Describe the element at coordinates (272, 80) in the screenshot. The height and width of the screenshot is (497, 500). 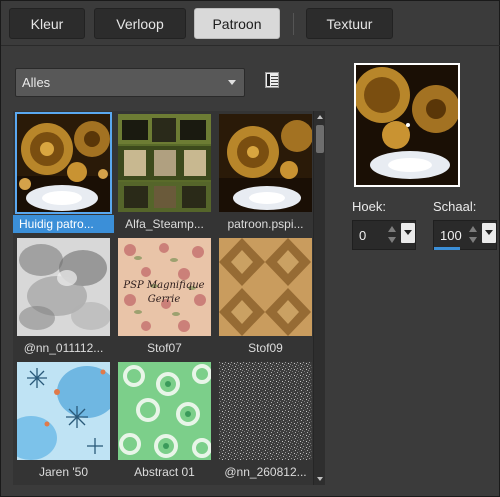
I see `list-view-icon` at that location.